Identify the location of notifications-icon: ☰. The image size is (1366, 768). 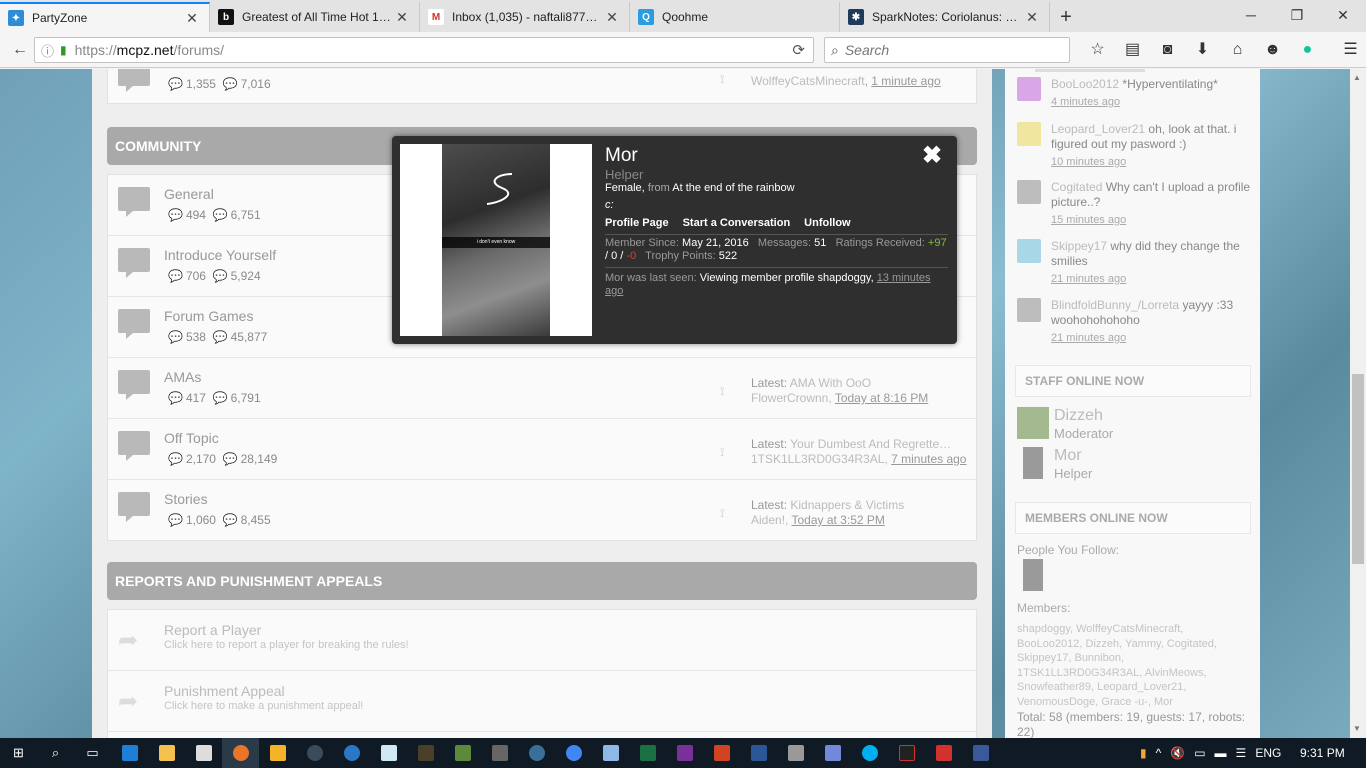
(1241, 753).